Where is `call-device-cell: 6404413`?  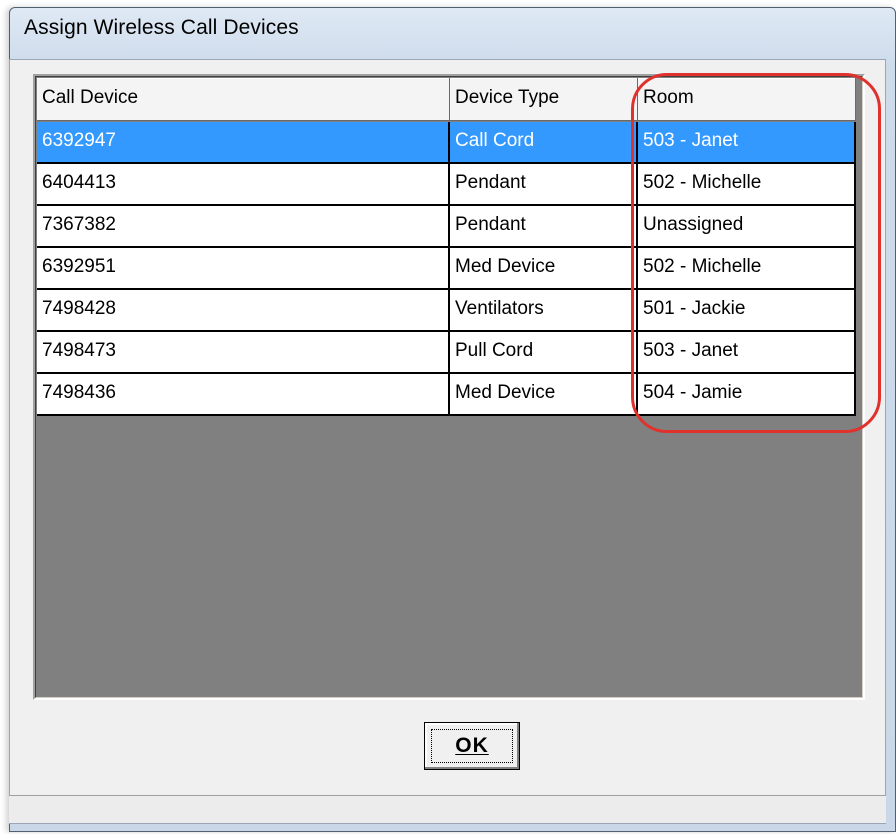
call-device-cell: 6404413 is located at coordinates (243, 185).